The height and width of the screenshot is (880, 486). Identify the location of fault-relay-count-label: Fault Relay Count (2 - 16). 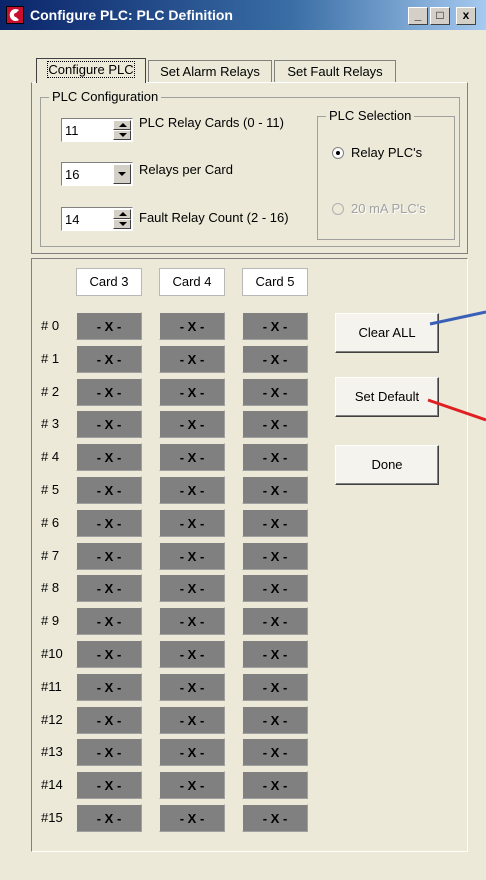
(214, 217).